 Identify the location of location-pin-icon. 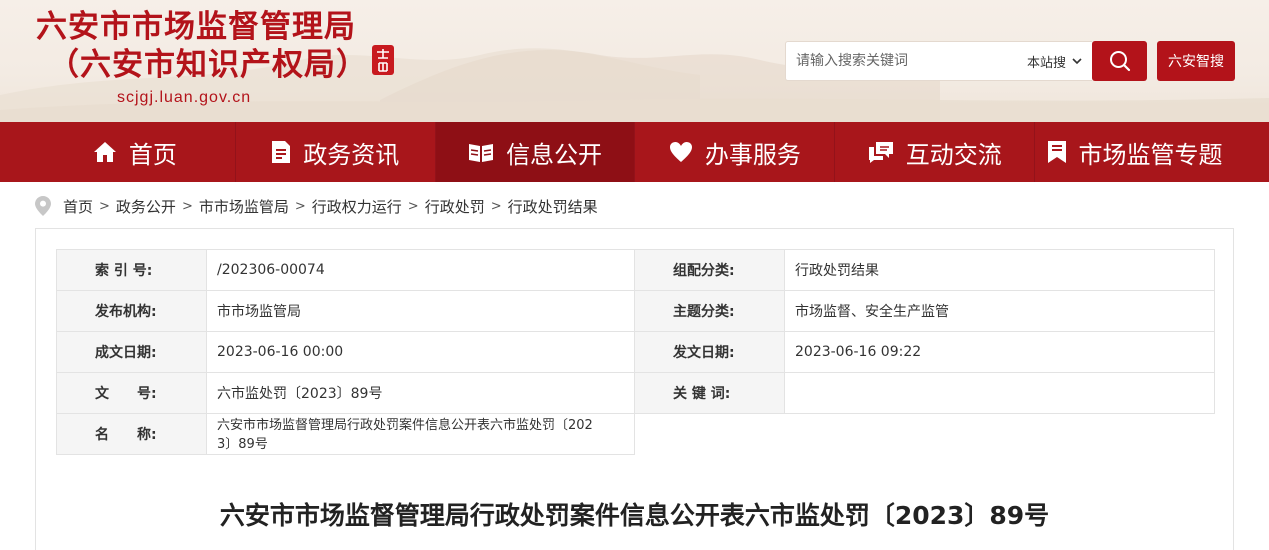
(43, 206).